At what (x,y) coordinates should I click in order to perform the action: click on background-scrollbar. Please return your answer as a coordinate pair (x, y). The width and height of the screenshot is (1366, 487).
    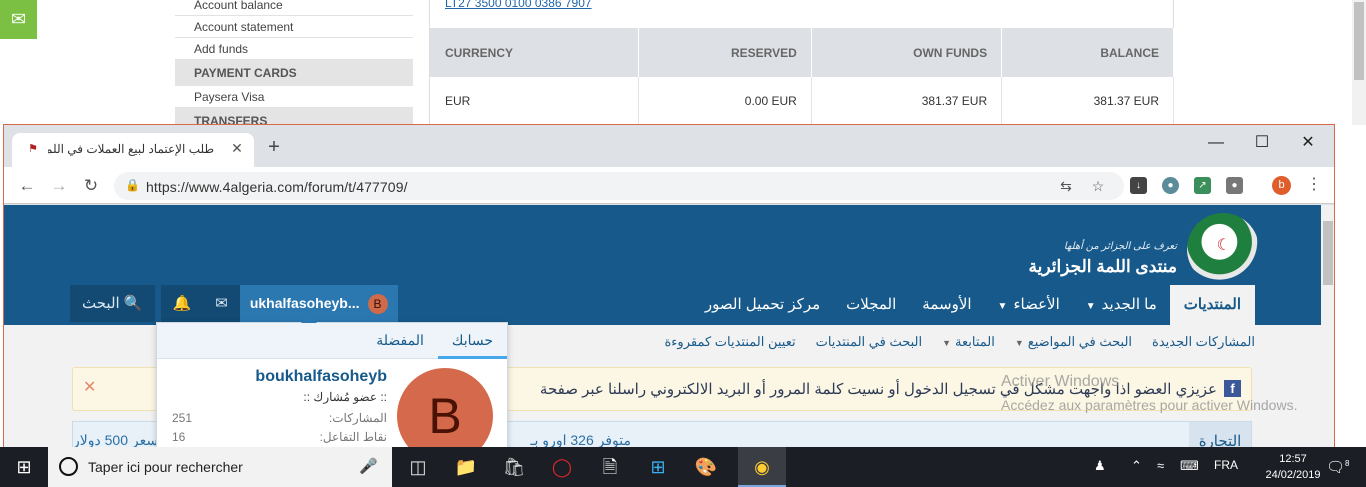
    Looking at the image, I should click on (1359, 62).